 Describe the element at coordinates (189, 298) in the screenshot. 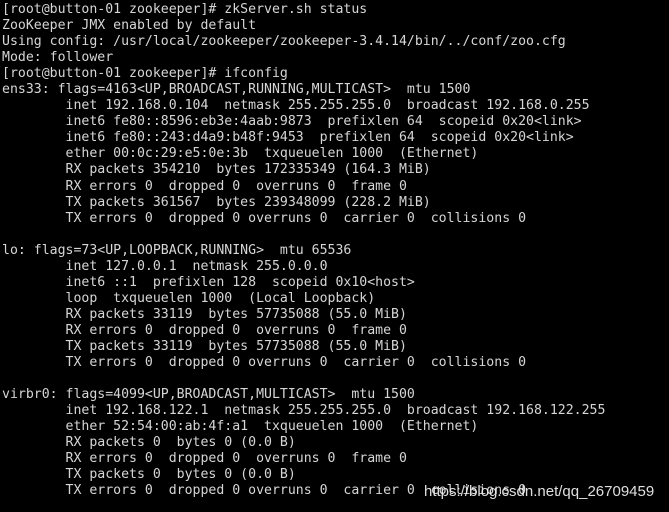

I see `terminal-line: loop txqueuelen 1000 (Local Loopback)` at that location.